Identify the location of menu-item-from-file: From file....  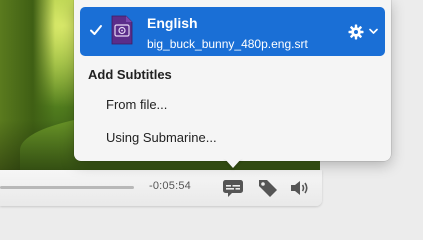
(136, 104).